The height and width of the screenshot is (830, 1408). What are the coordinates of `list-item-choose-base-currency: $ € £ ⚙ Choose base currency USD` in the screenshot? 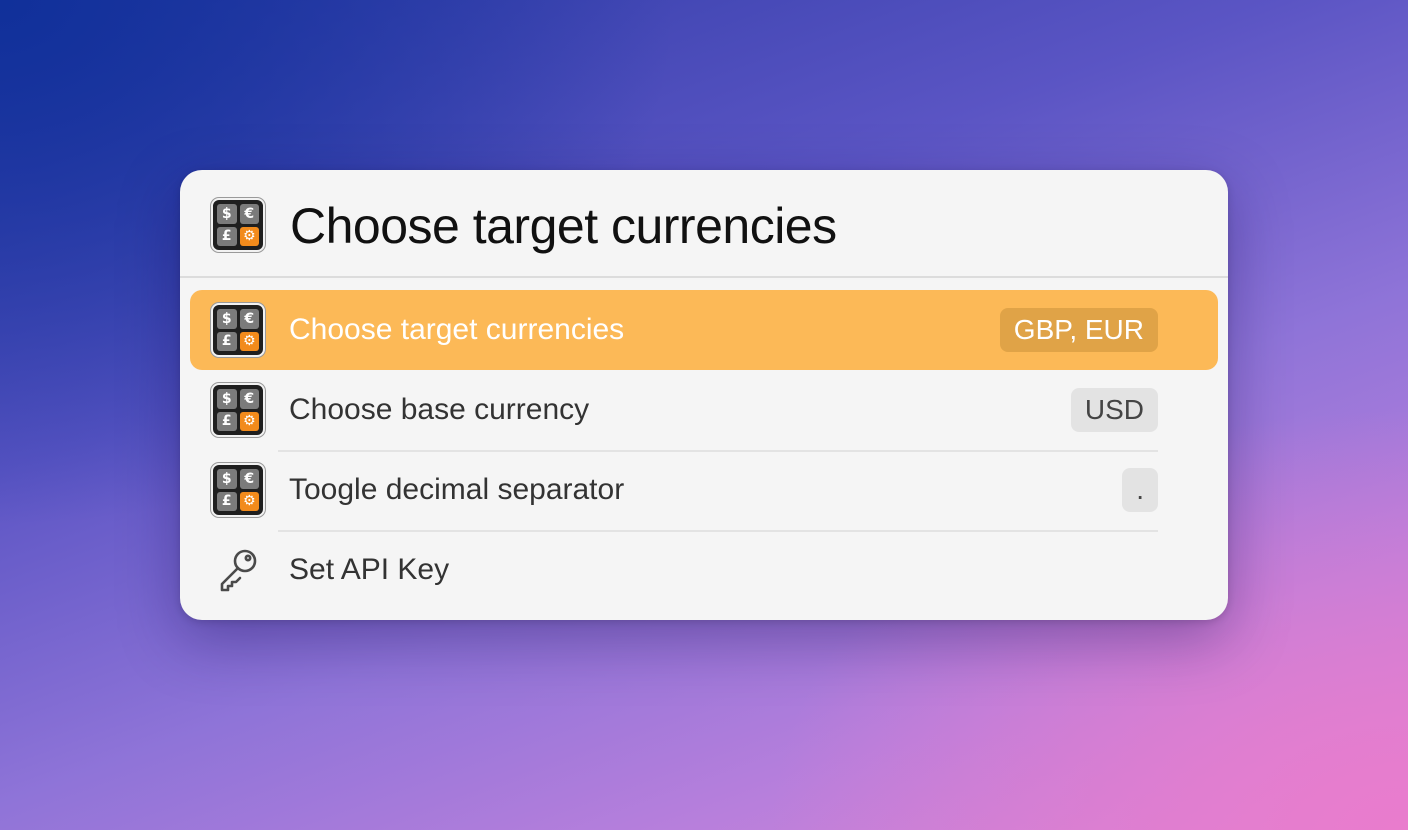 It's located at (704, 410).